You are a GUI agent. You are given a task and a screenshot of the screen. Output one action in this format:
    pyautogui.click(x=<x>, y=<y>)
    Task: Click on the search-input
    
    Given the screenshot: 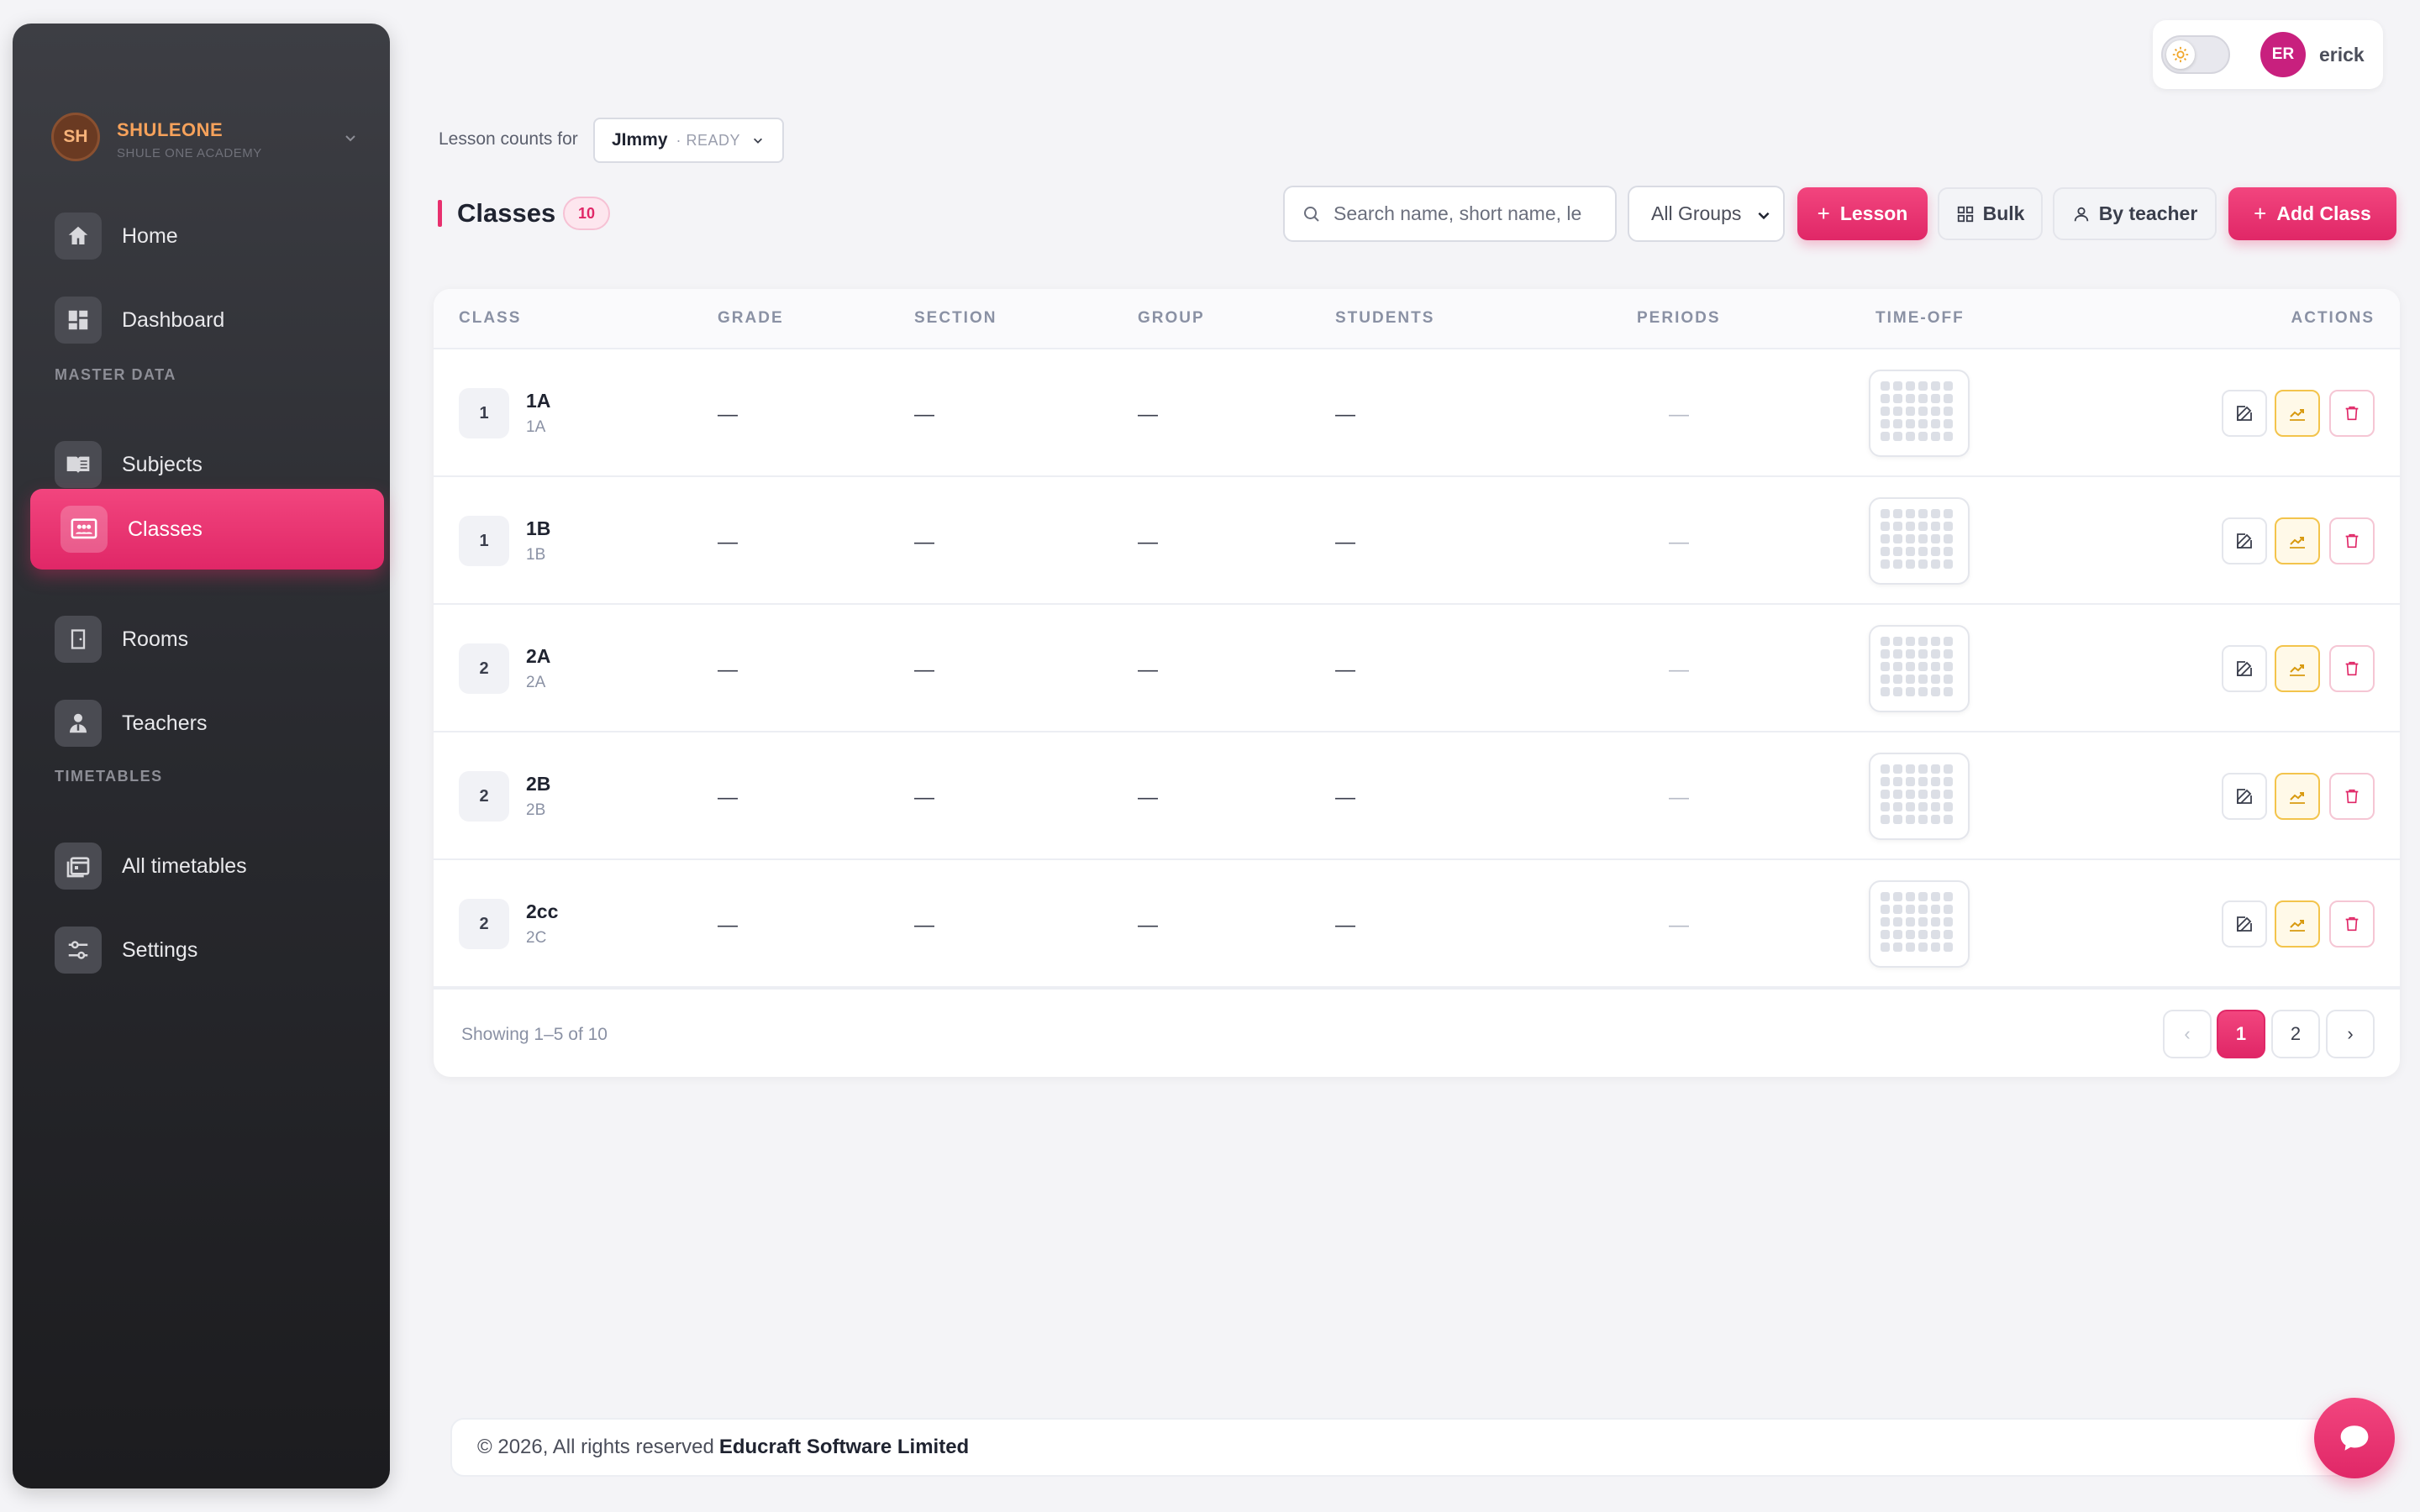 What is the action you would take?
    pyautogui.click(x=1460, y=213)
    